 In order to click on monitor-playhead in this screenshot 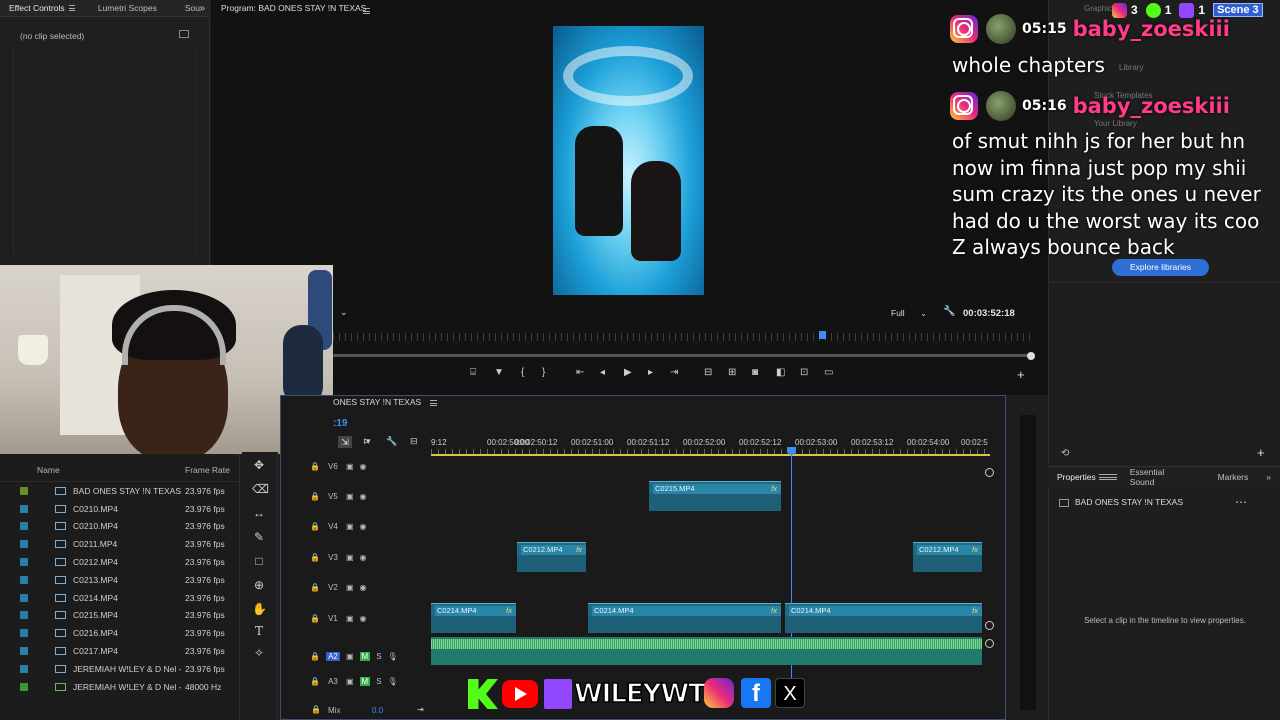, I will do `click(822, 335)`.